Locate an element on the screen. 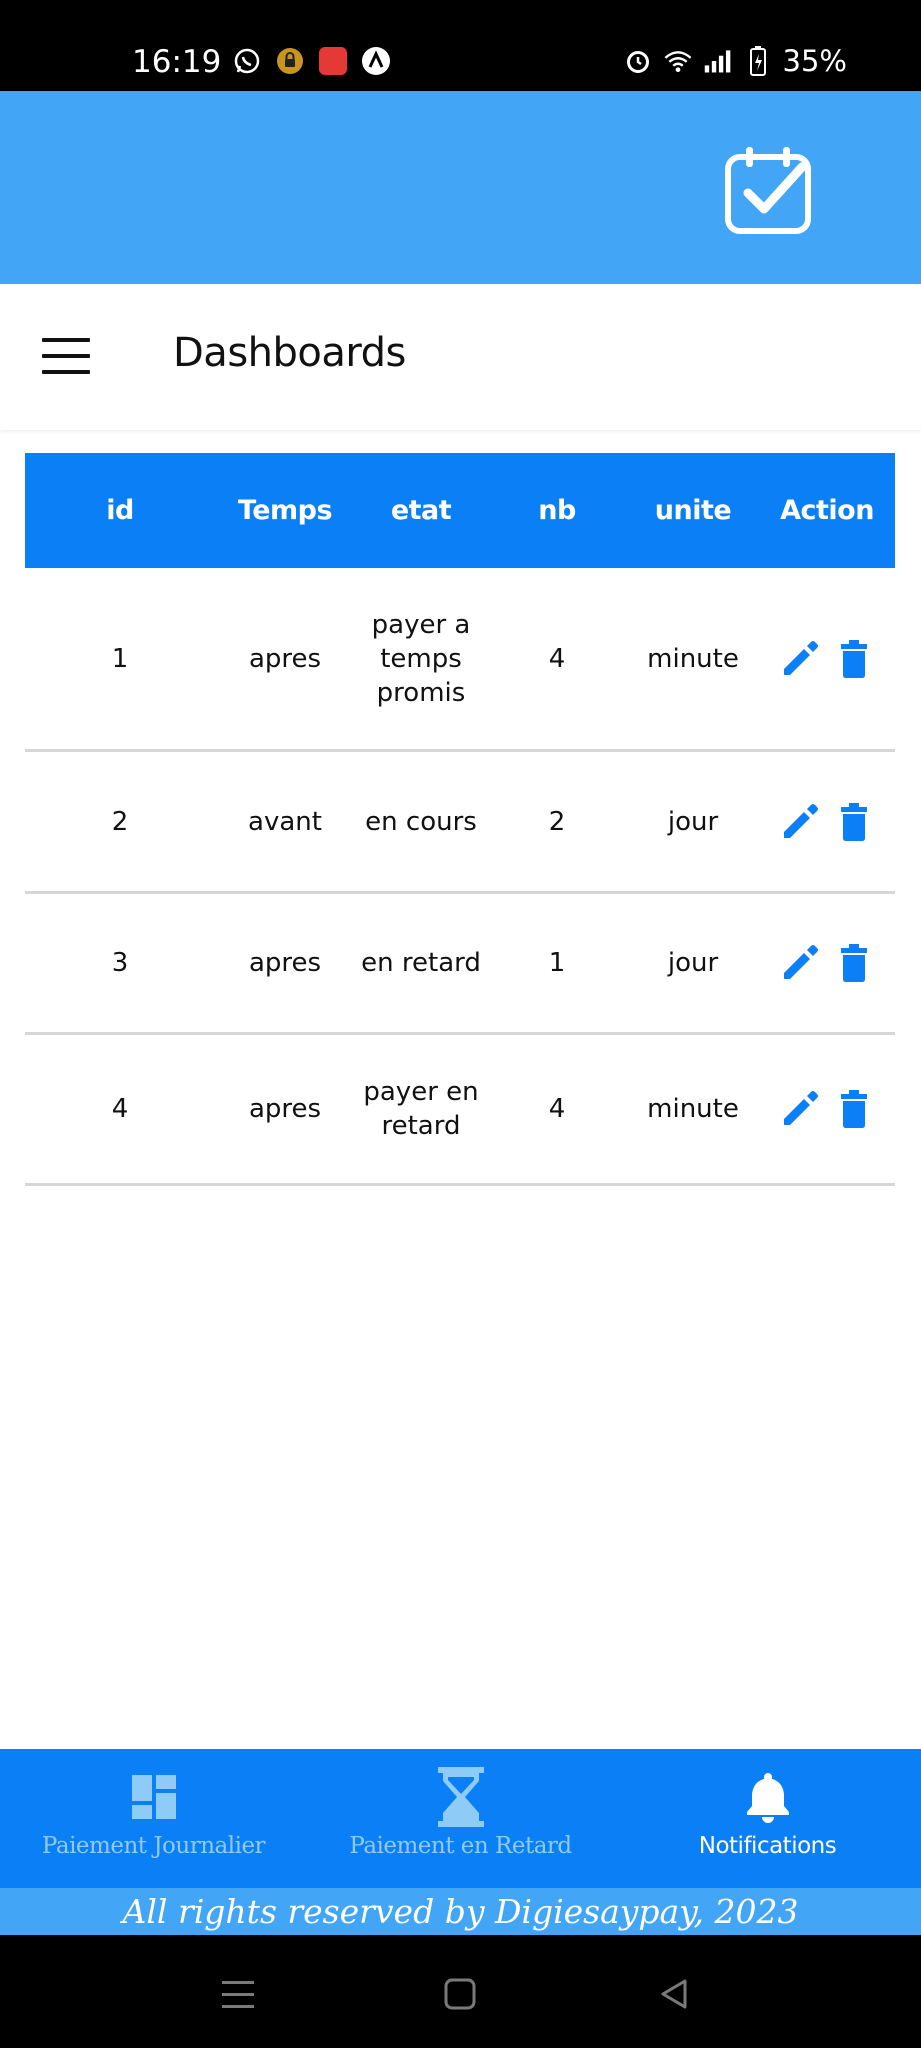 The image size is (921, 2048). cell-temps: avant is located at coordinates (285, 821).